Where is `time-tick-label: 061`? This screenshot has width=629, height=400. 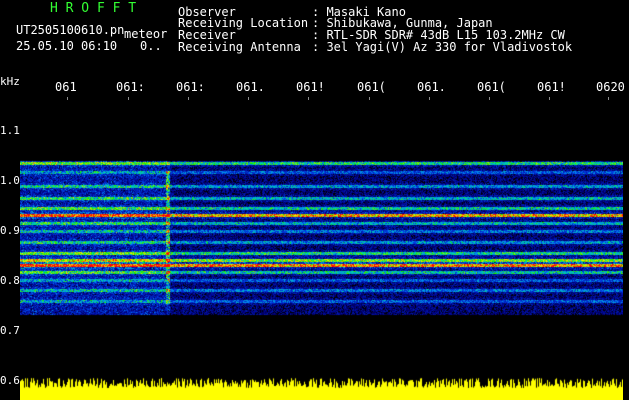 time-tick-label: 061 is located at coordinates (66, 87).